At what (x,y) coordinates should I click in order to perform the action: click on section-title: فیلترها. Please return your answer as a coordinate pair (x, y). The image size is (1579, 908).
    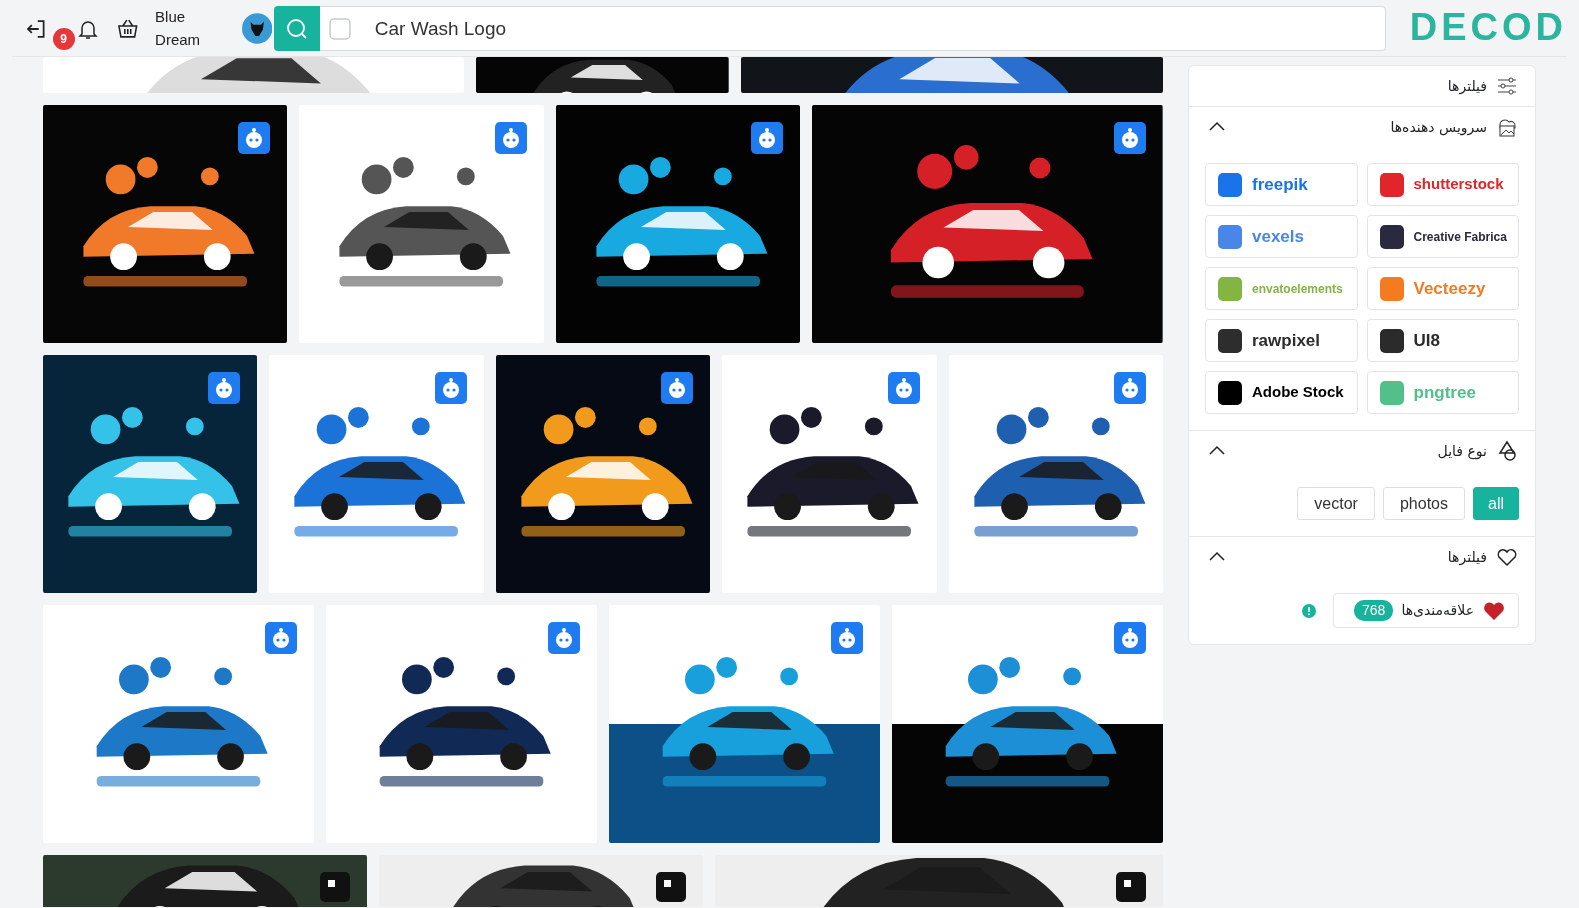
    Looking at the image, I should click on (1467, 557).